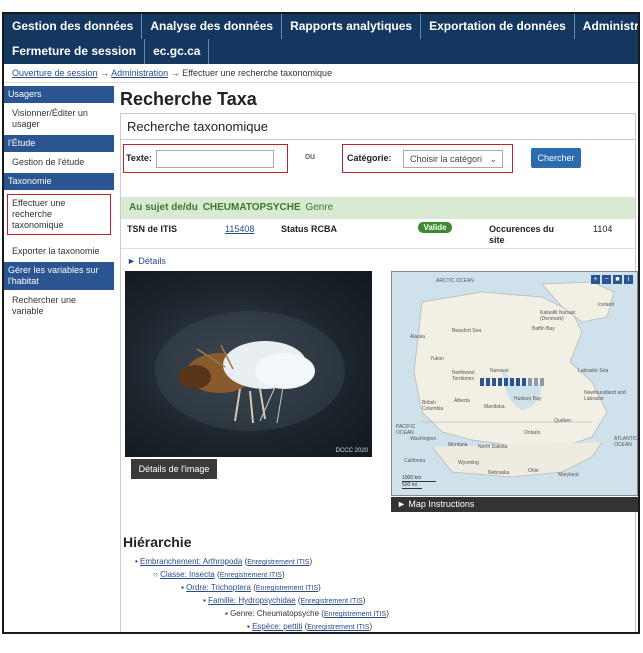  I want to click on page-title: Recherche Taxa, so click(188, 99).